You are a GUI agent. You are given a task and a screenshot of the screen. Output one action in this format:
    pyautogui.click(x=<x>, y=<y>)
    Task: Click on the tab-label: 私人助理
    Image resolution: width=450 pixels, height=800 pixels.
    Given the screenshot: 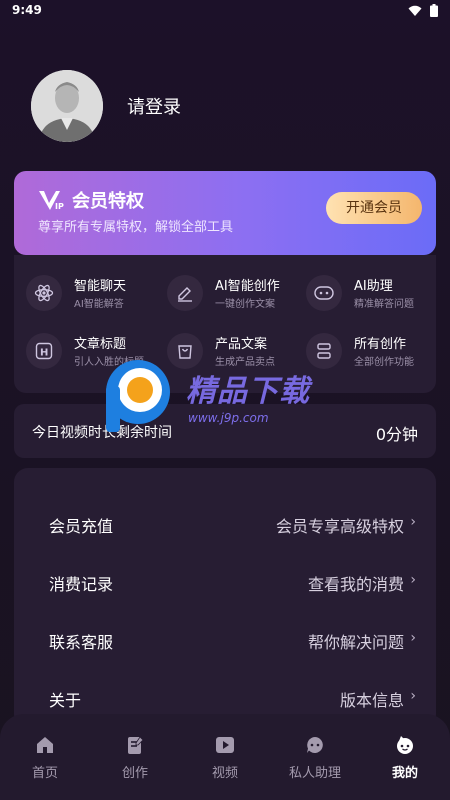 What is the action you would take?
    pyautogui.click(x=314, y=773)
    